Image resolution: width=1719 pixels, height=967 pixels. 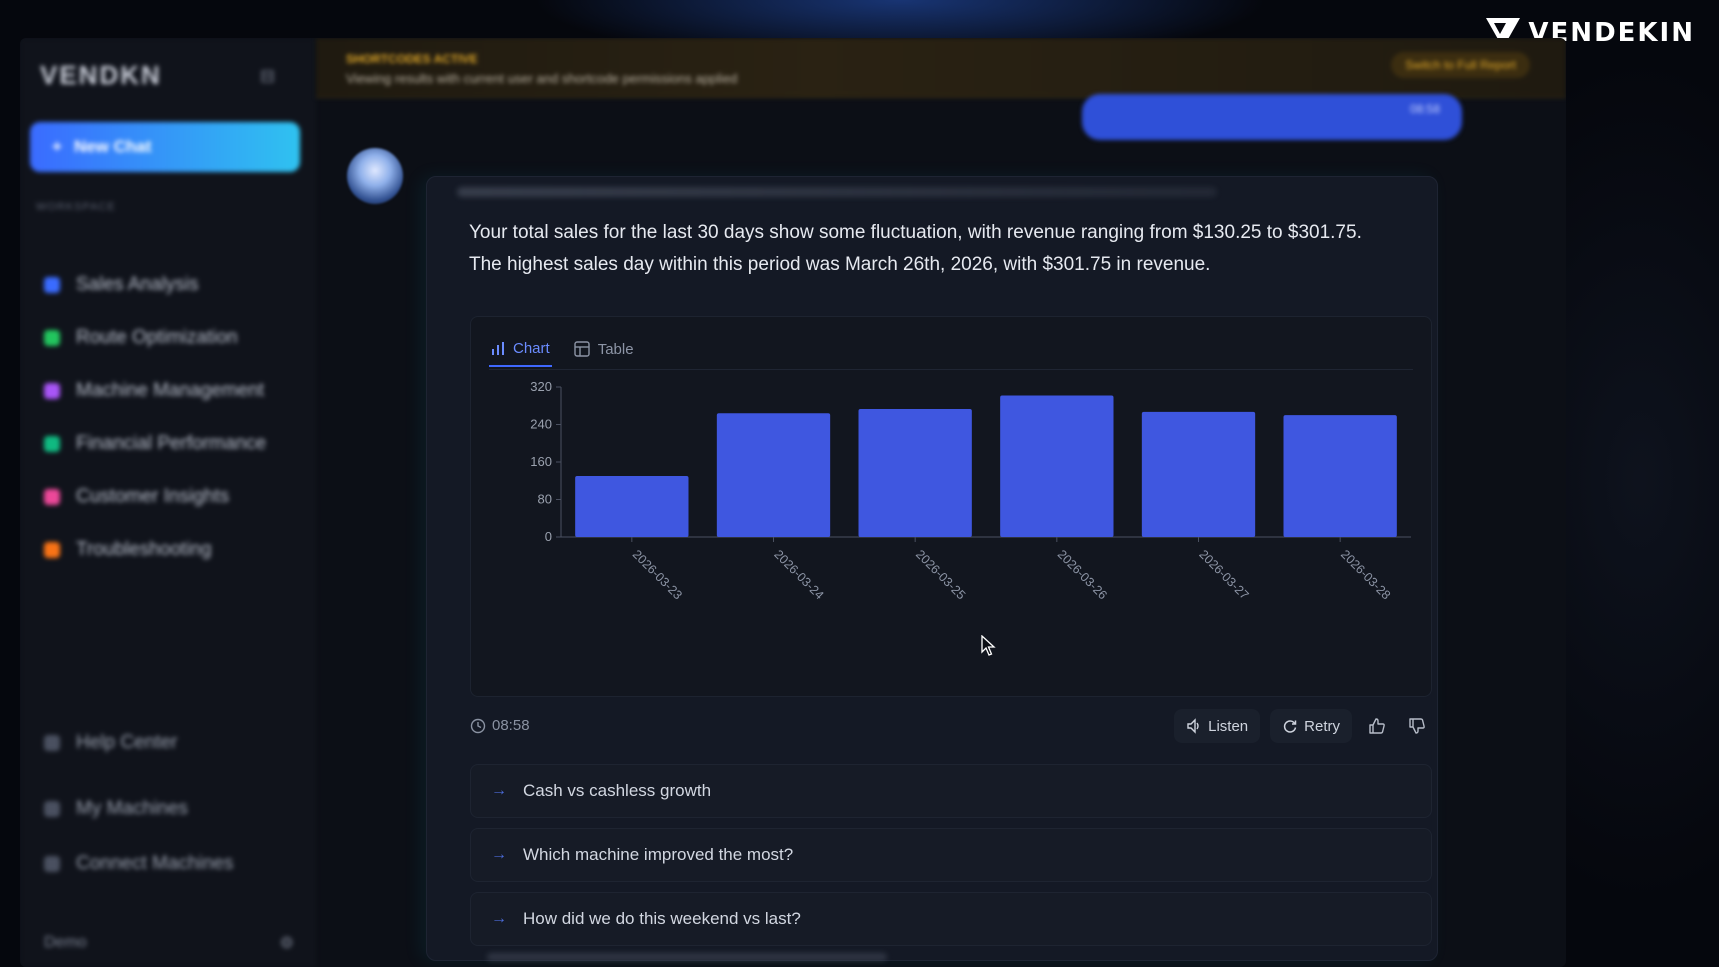 What do you see at coordinates (541, 424) in the screenshot?
I see `y-tick-label: 240` at bounding box center [541, 424].